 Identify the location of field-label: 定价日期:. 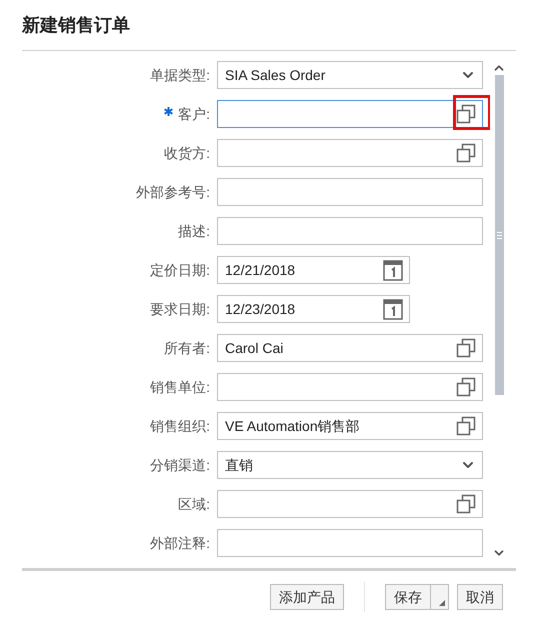
(180, 270).